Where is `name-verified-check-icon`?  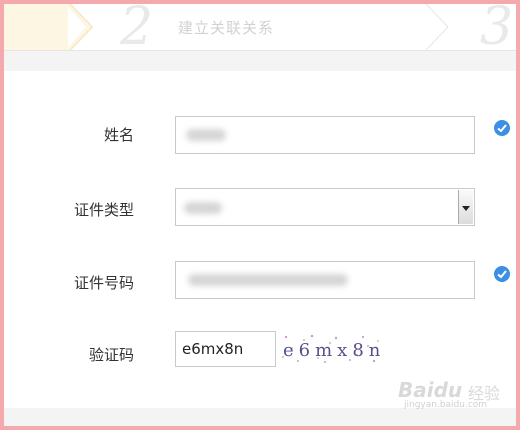 name-verified-check-icon is located at coordinates (502, 128).